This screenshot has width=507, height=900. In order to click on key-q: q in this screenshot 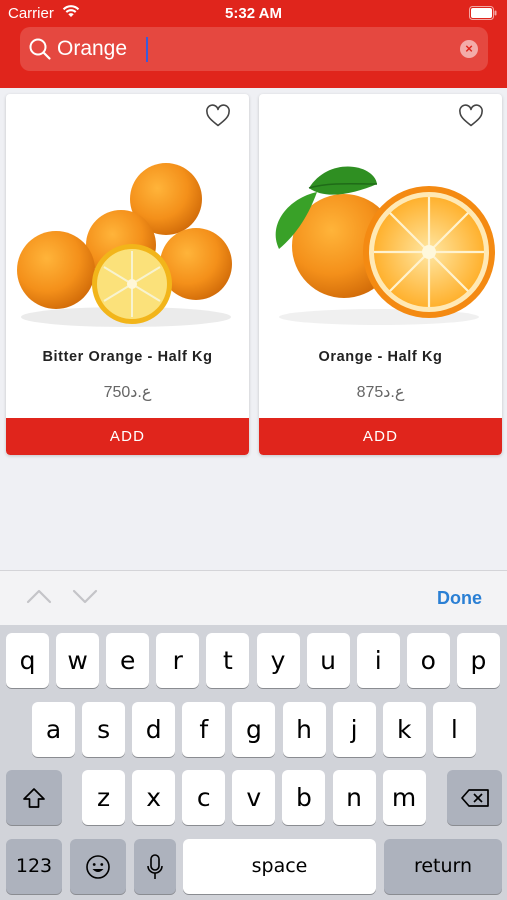, I will do `click(27, 660)`.